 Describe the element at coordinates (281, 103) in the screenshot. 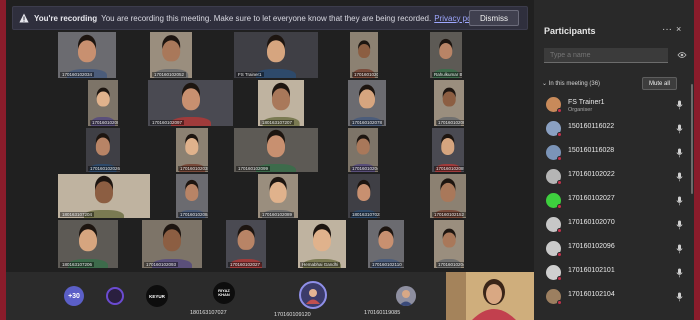

I see `participant-video-tile: 180163107207` at that location.